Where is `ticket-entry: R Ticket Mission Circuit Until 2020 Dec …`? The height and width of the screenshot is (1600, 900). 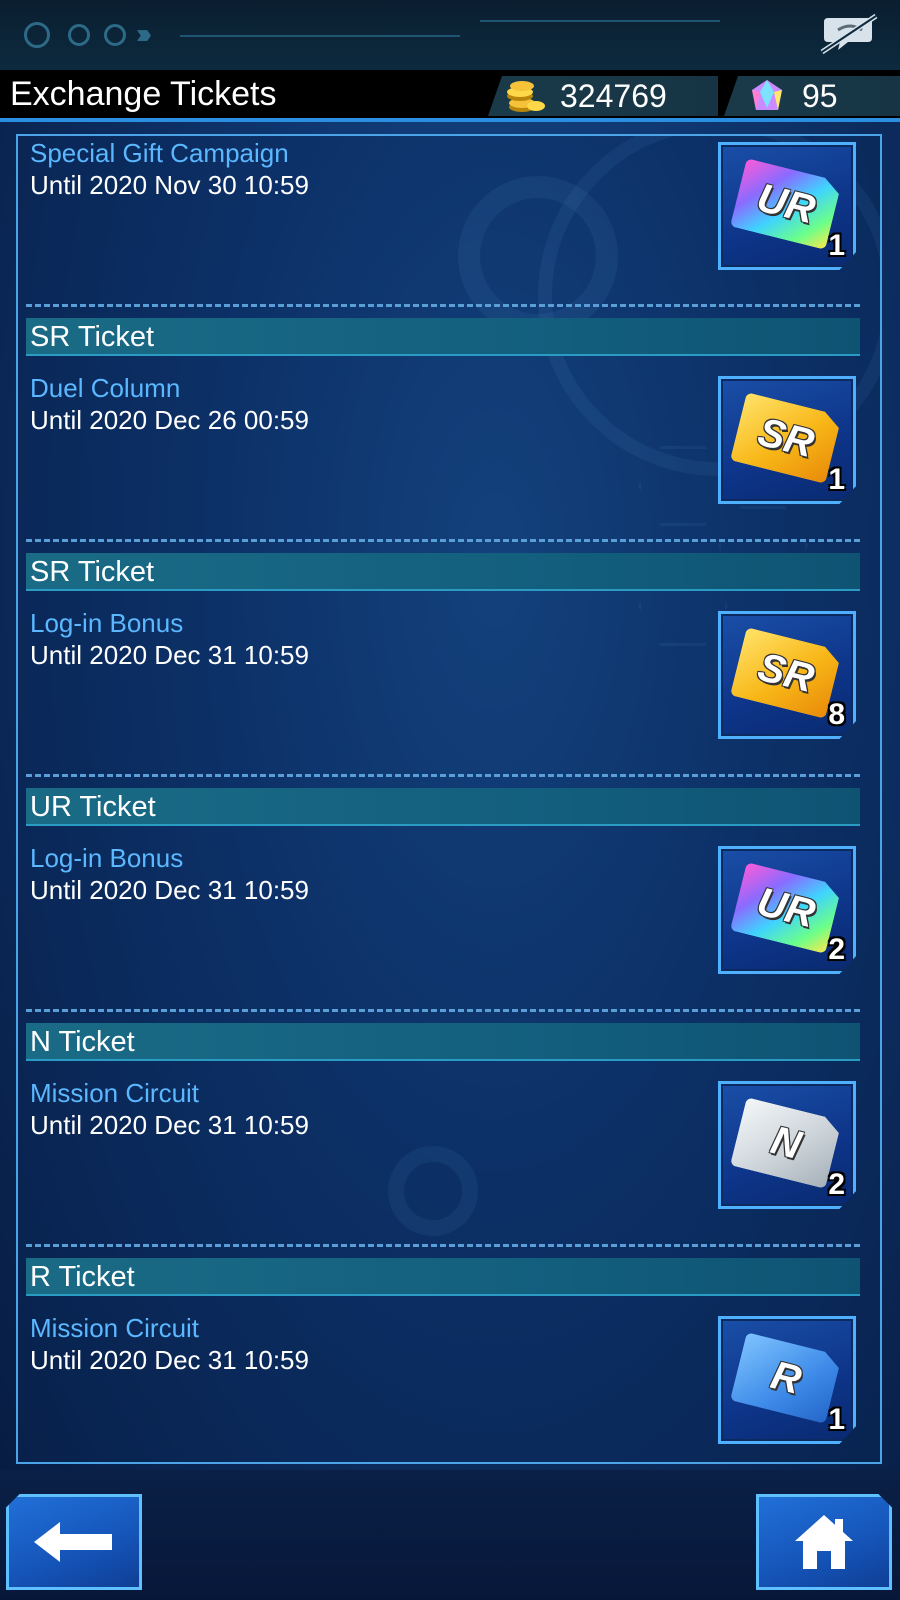
ticket-entry: R Ticket Mission Circuit Until 2020 Dec … is located at coordinates (449, 1360).